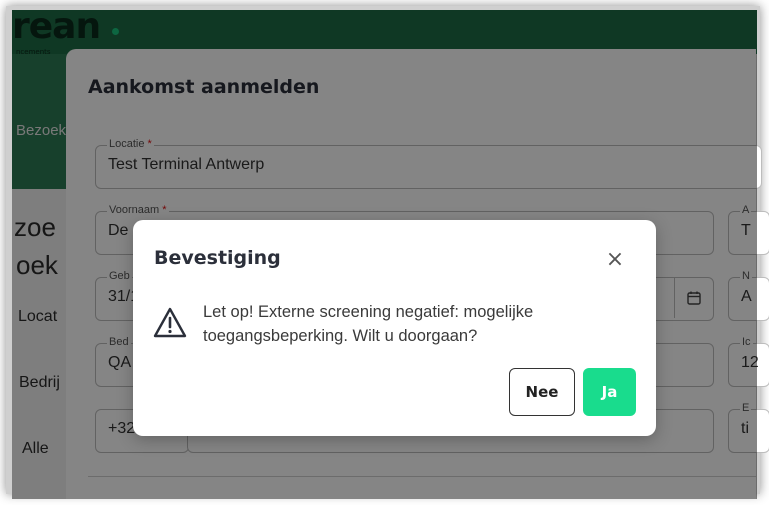  Describe the element at coordinates (609, 392) in the screenshot. I see `yes-button: Ja` at that location.